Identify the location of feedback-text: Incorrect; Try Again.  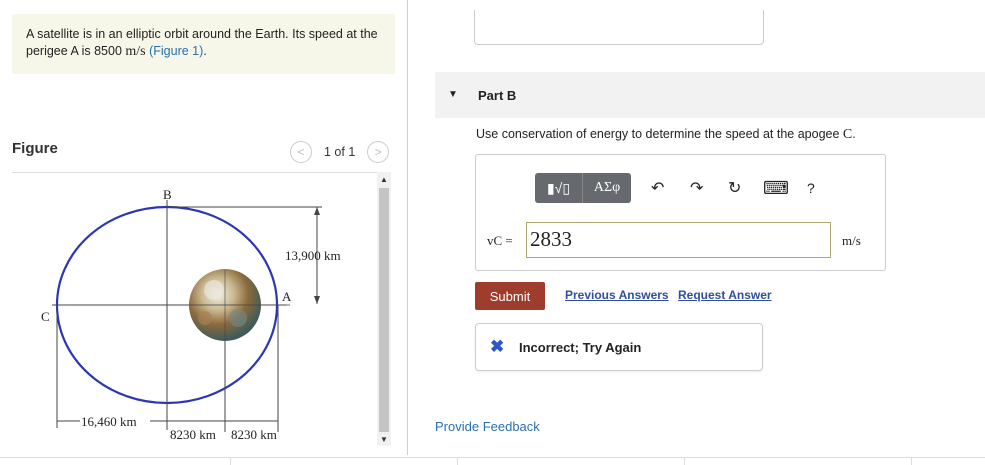
(580, 347).